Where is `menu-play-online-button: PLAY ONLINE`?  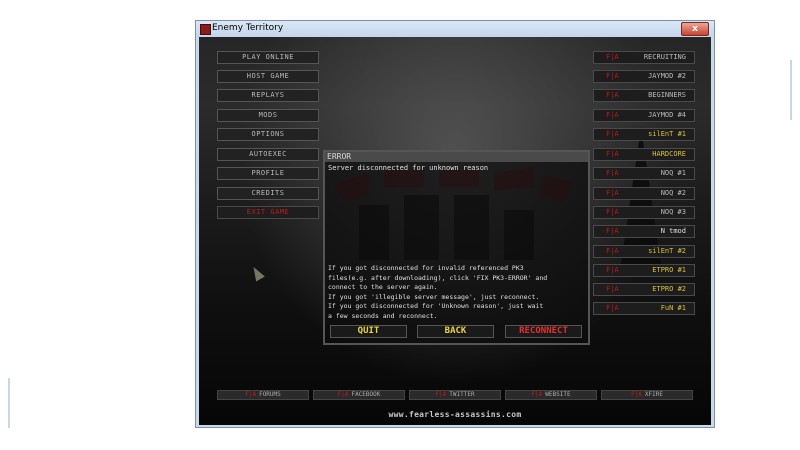 menu-play-online-button: PLAY ONLINE is located at coordinates (268, 57).